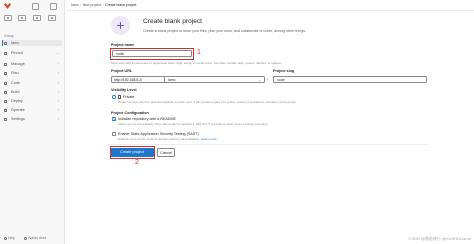 The width and height of the screenshot is (474, 244). I want to click on project-name-label: Project name, so click(123, 45).